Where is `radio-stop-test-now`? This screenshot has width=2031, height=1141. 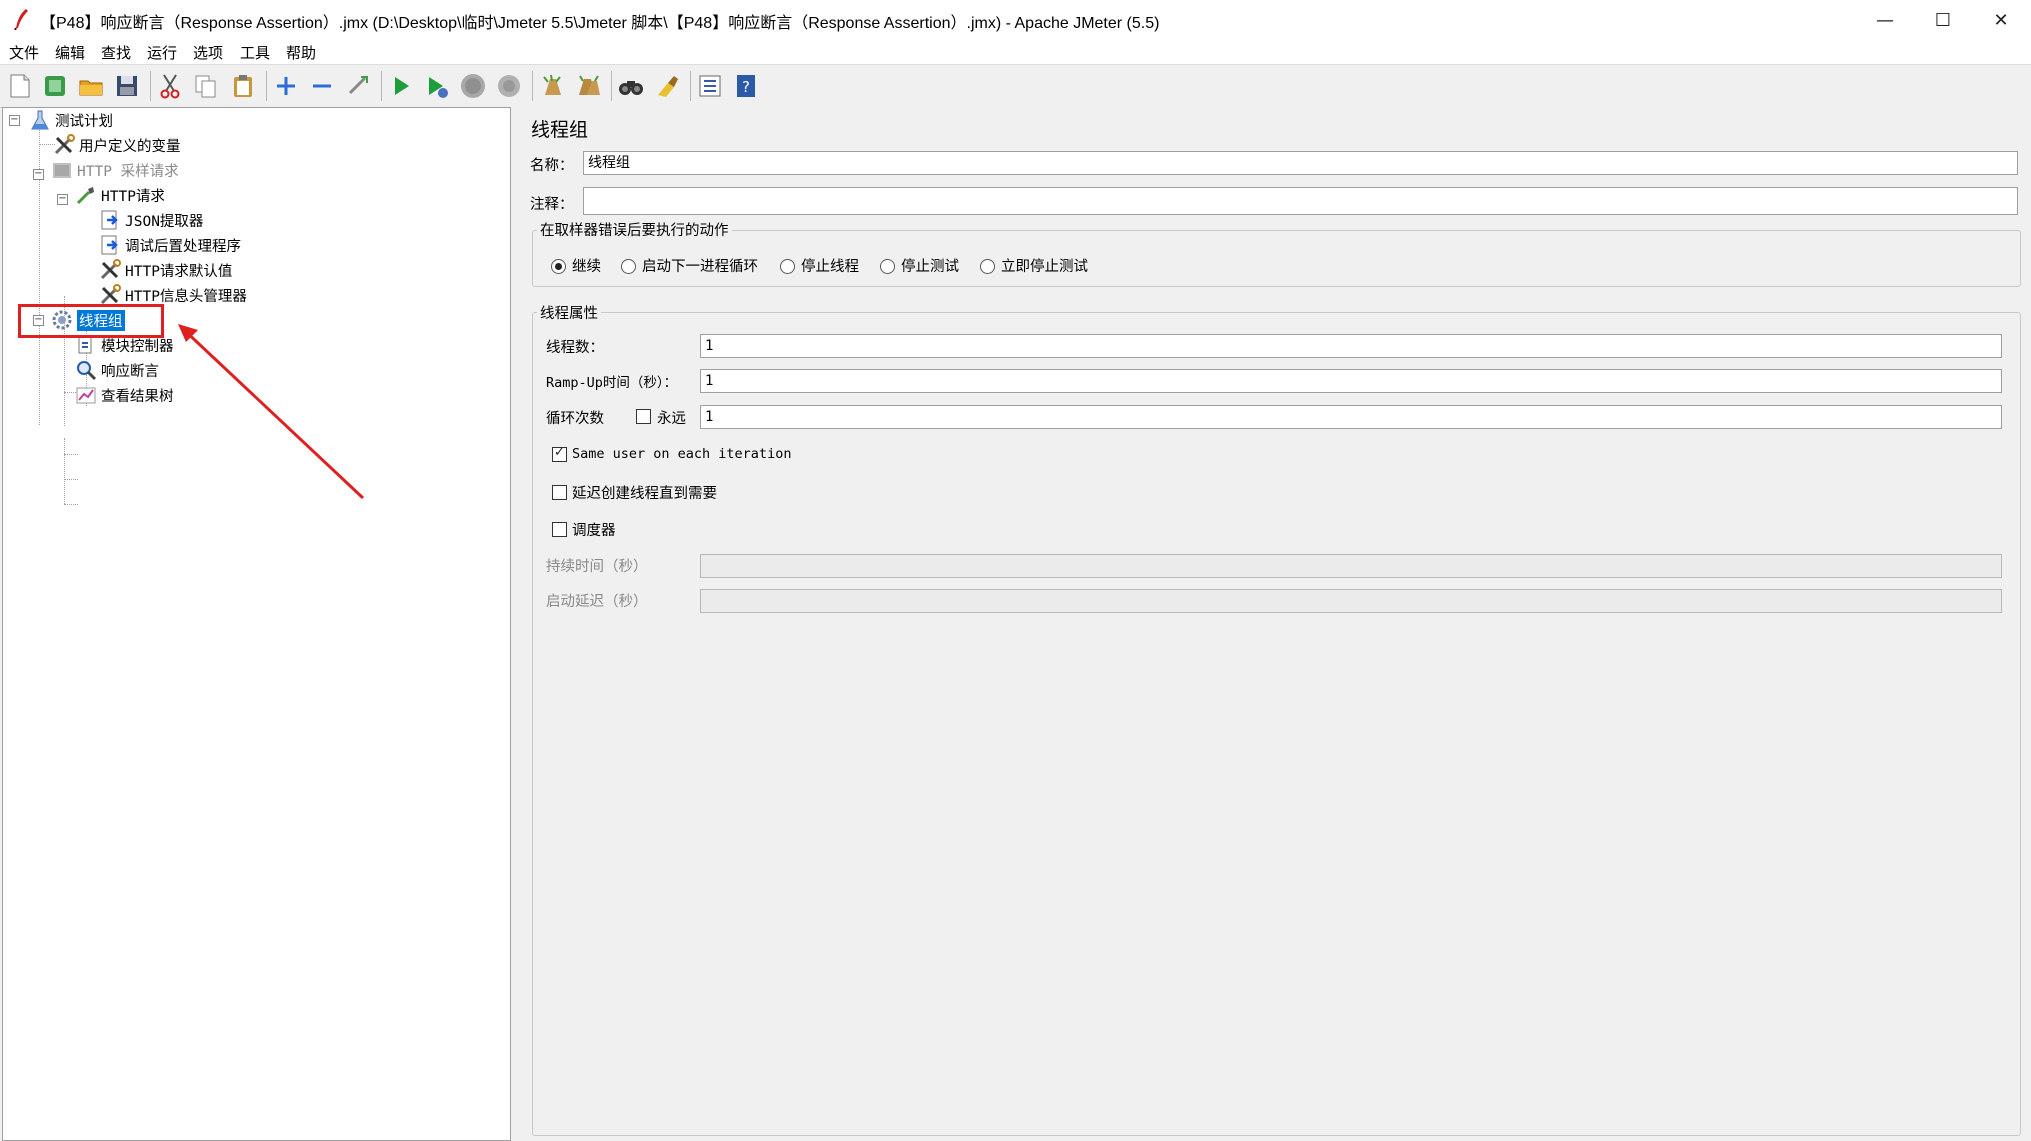 radio-stop-test-now is located at coordinates (987, 266).